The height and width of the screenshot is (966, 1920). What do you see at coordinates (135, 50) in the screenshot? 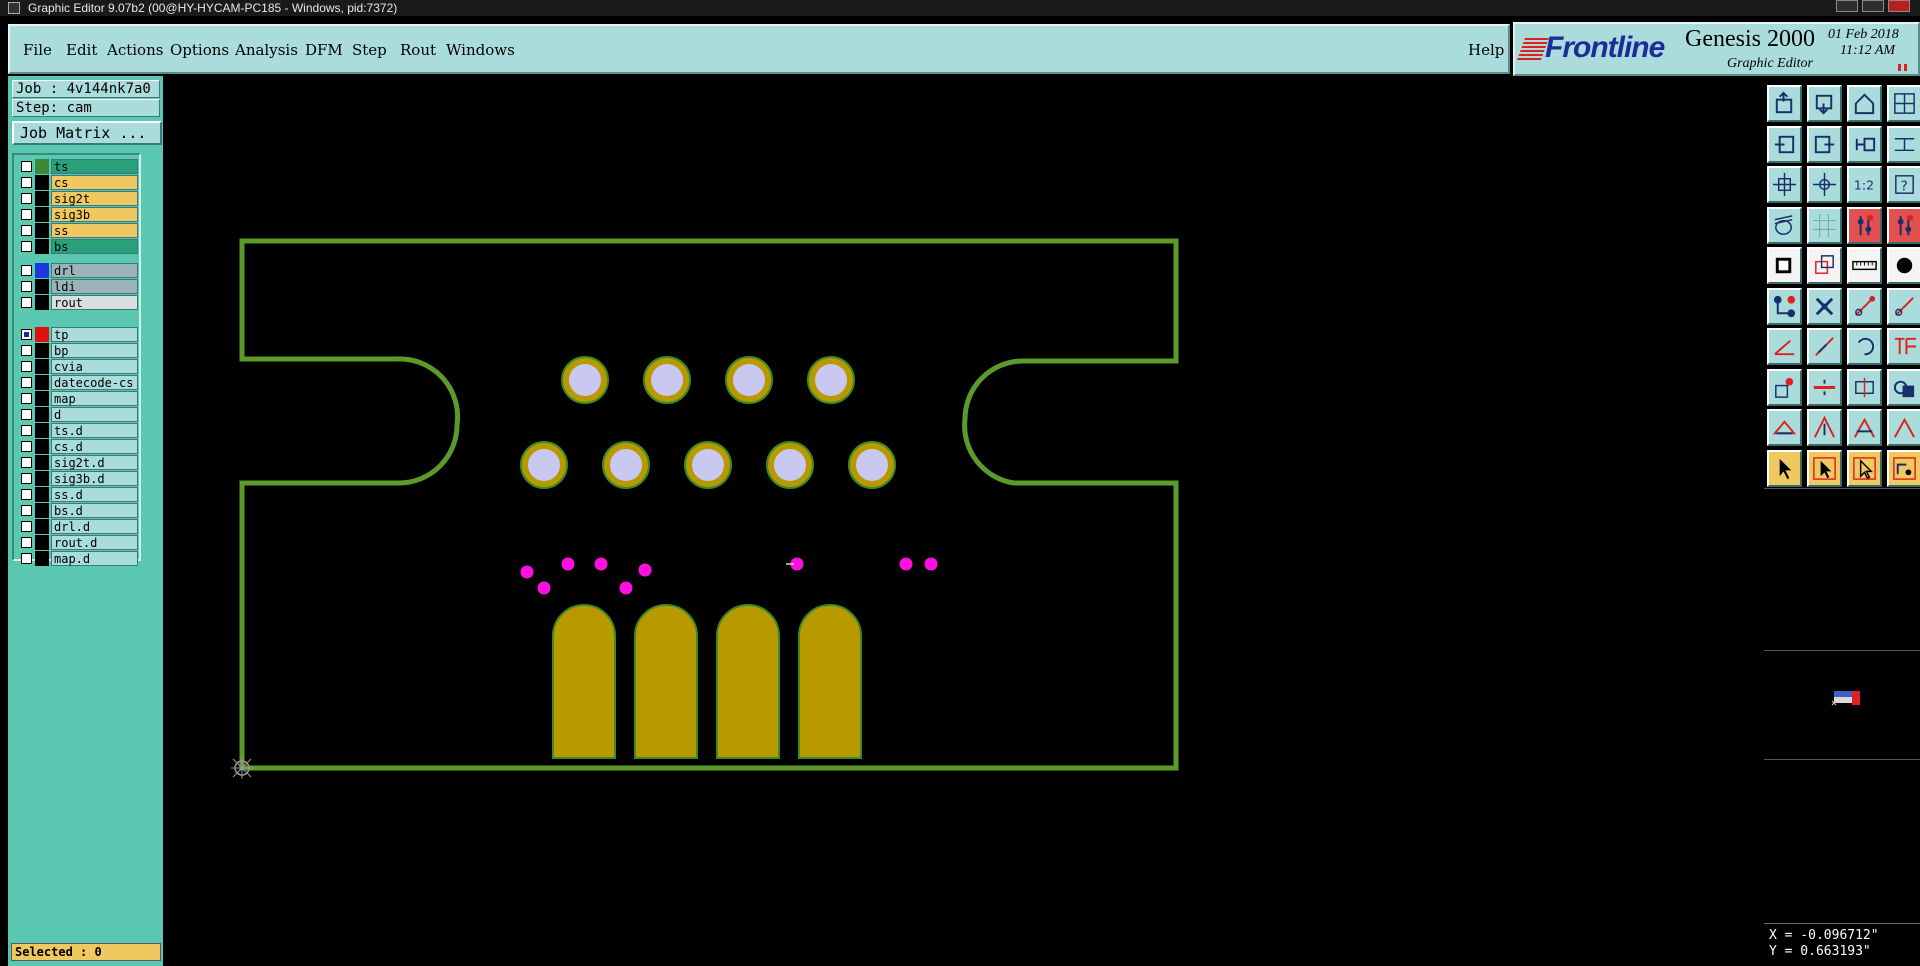
I see `menu-actions: Actions` at bounding box center [135, 50].